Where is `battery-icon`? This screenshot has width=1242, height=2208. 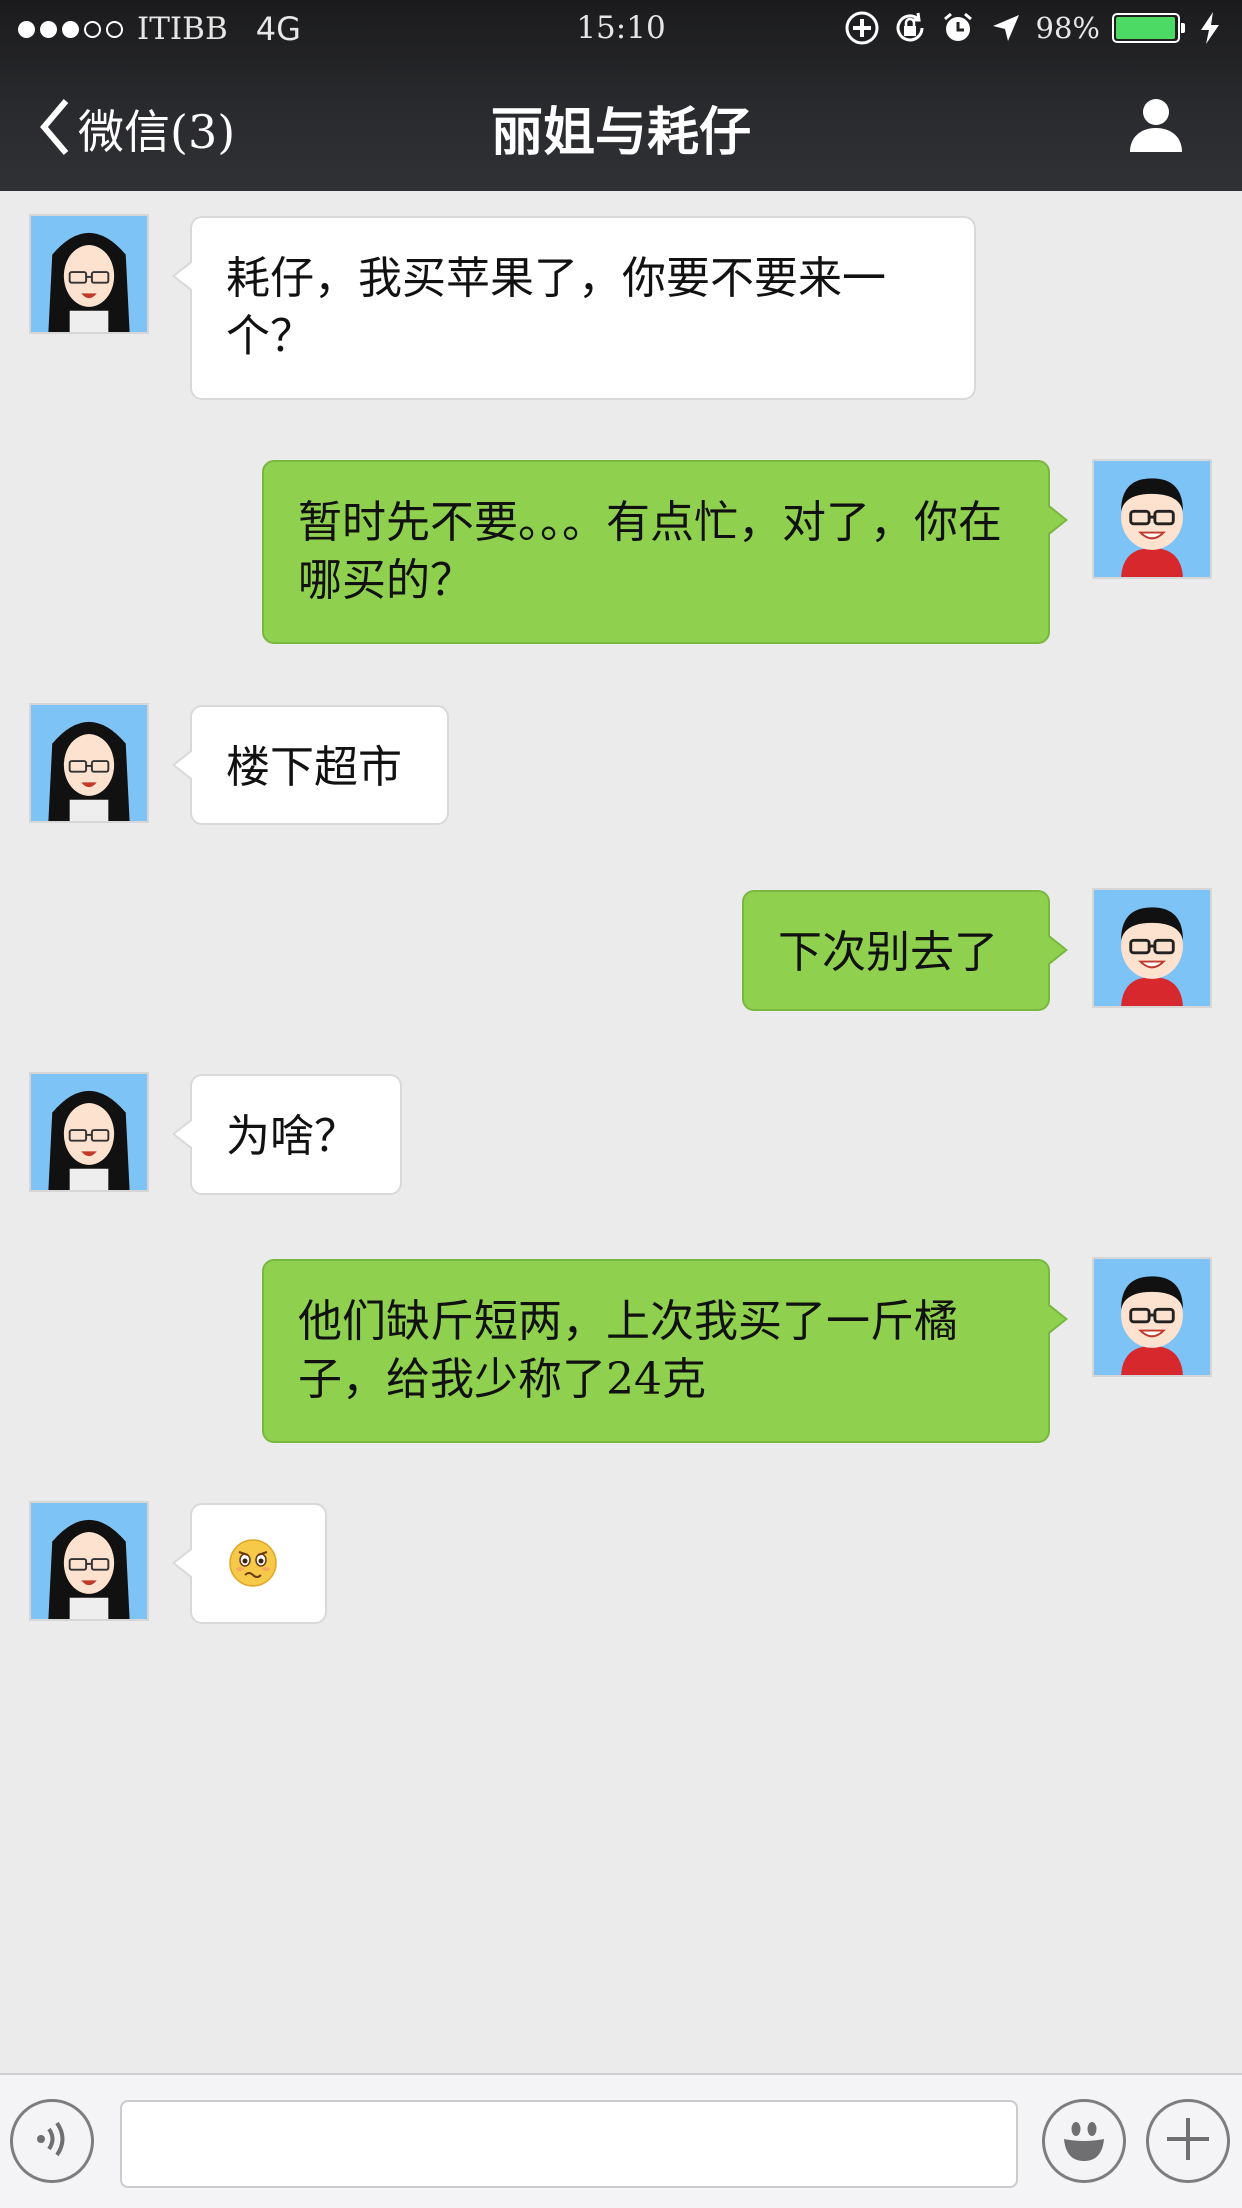 battery-icon is located at coordinates (1148, 28).